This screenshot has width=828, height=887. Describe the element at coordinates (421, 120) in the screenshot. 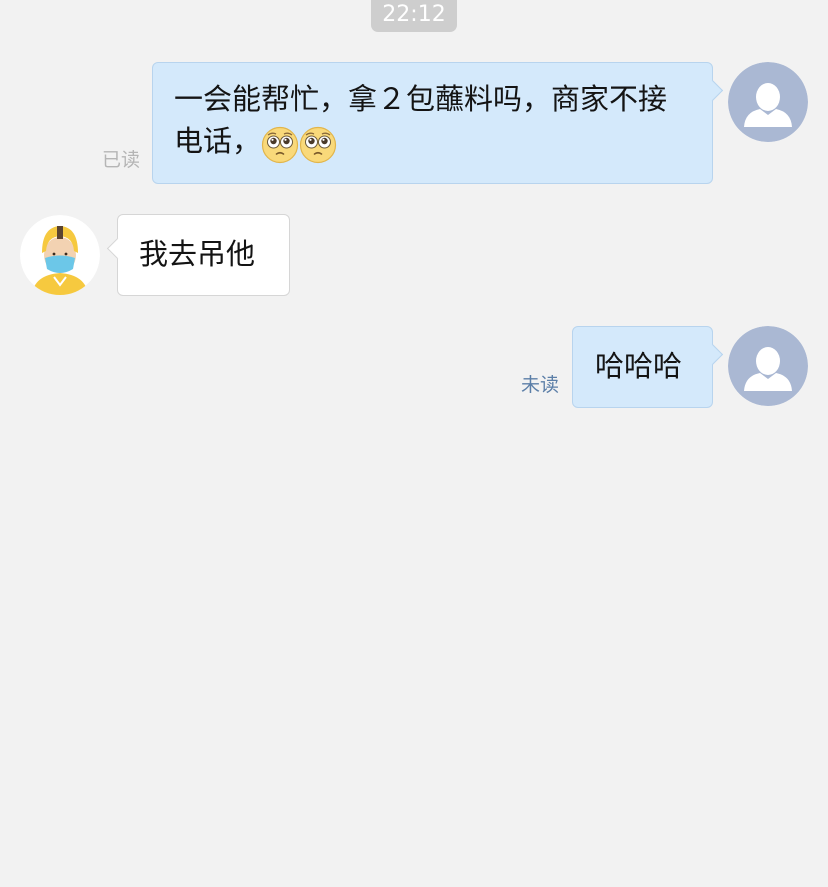

I see `message-text: 一会能帮忙，拿２包蘸料吗，商家不接电话，` at that location.